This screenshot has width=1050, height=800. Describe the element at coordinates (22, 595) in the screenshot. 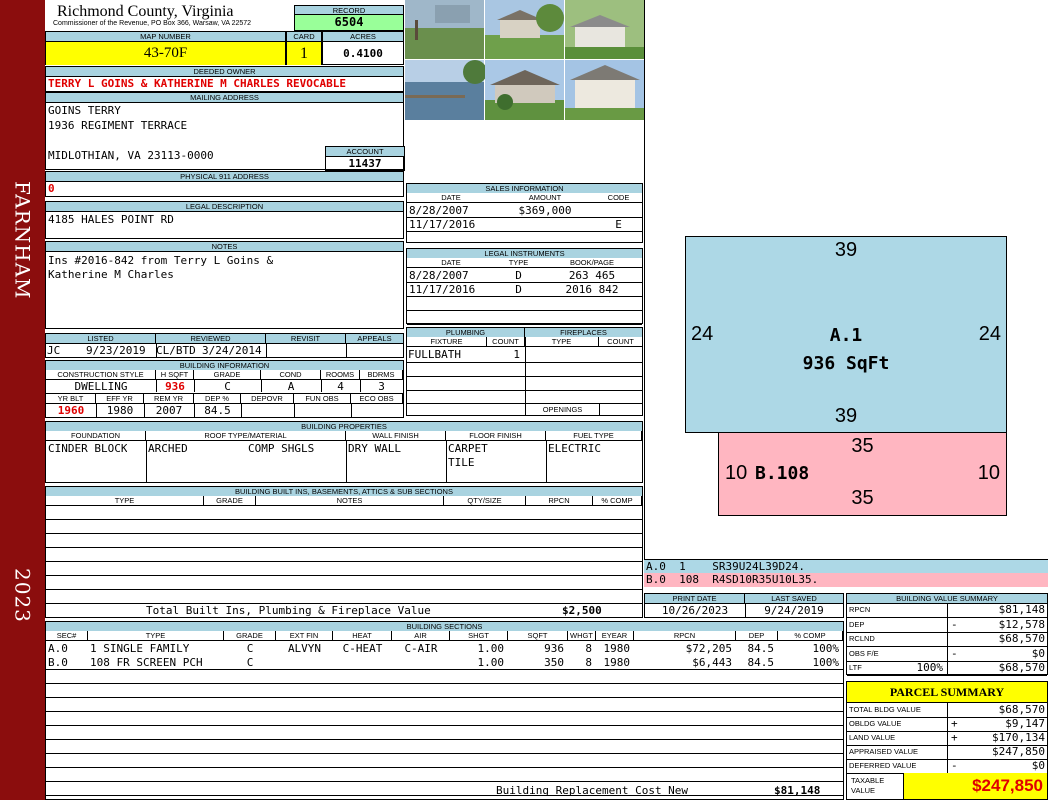

I see `year-label: 2023` at that location.